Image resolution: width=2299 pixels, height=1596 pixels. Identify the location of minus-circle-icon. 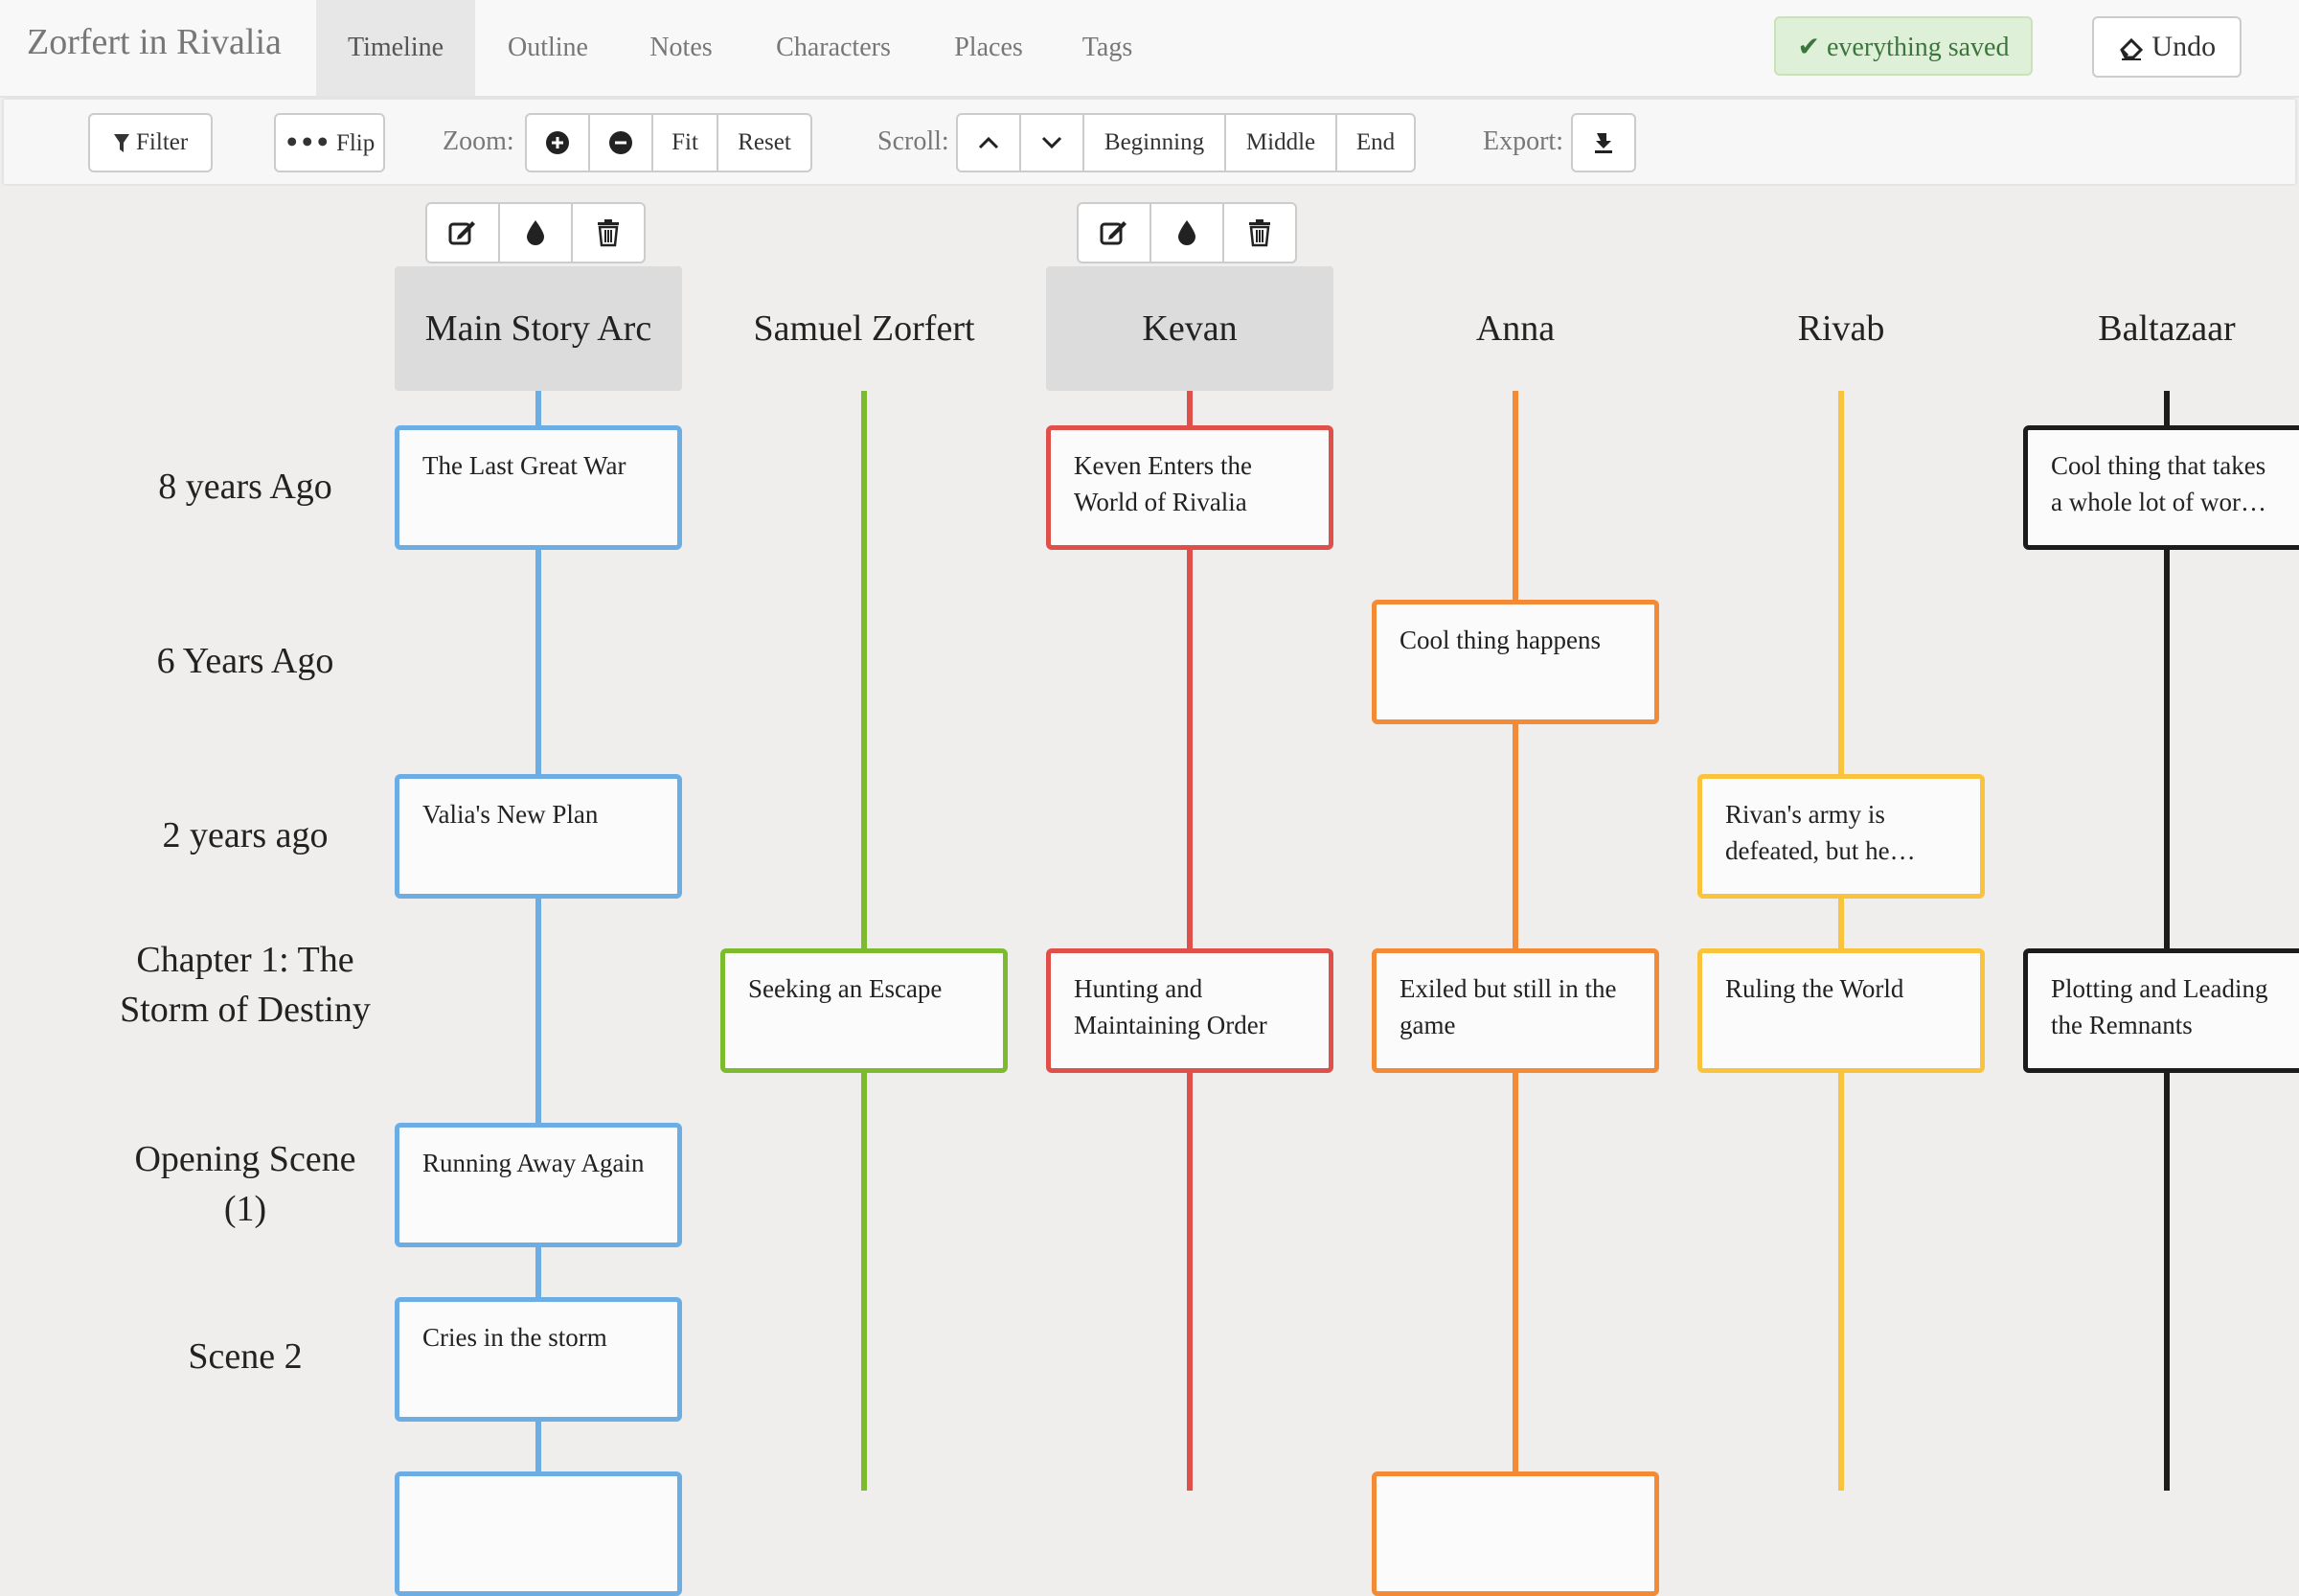
(620, 142).